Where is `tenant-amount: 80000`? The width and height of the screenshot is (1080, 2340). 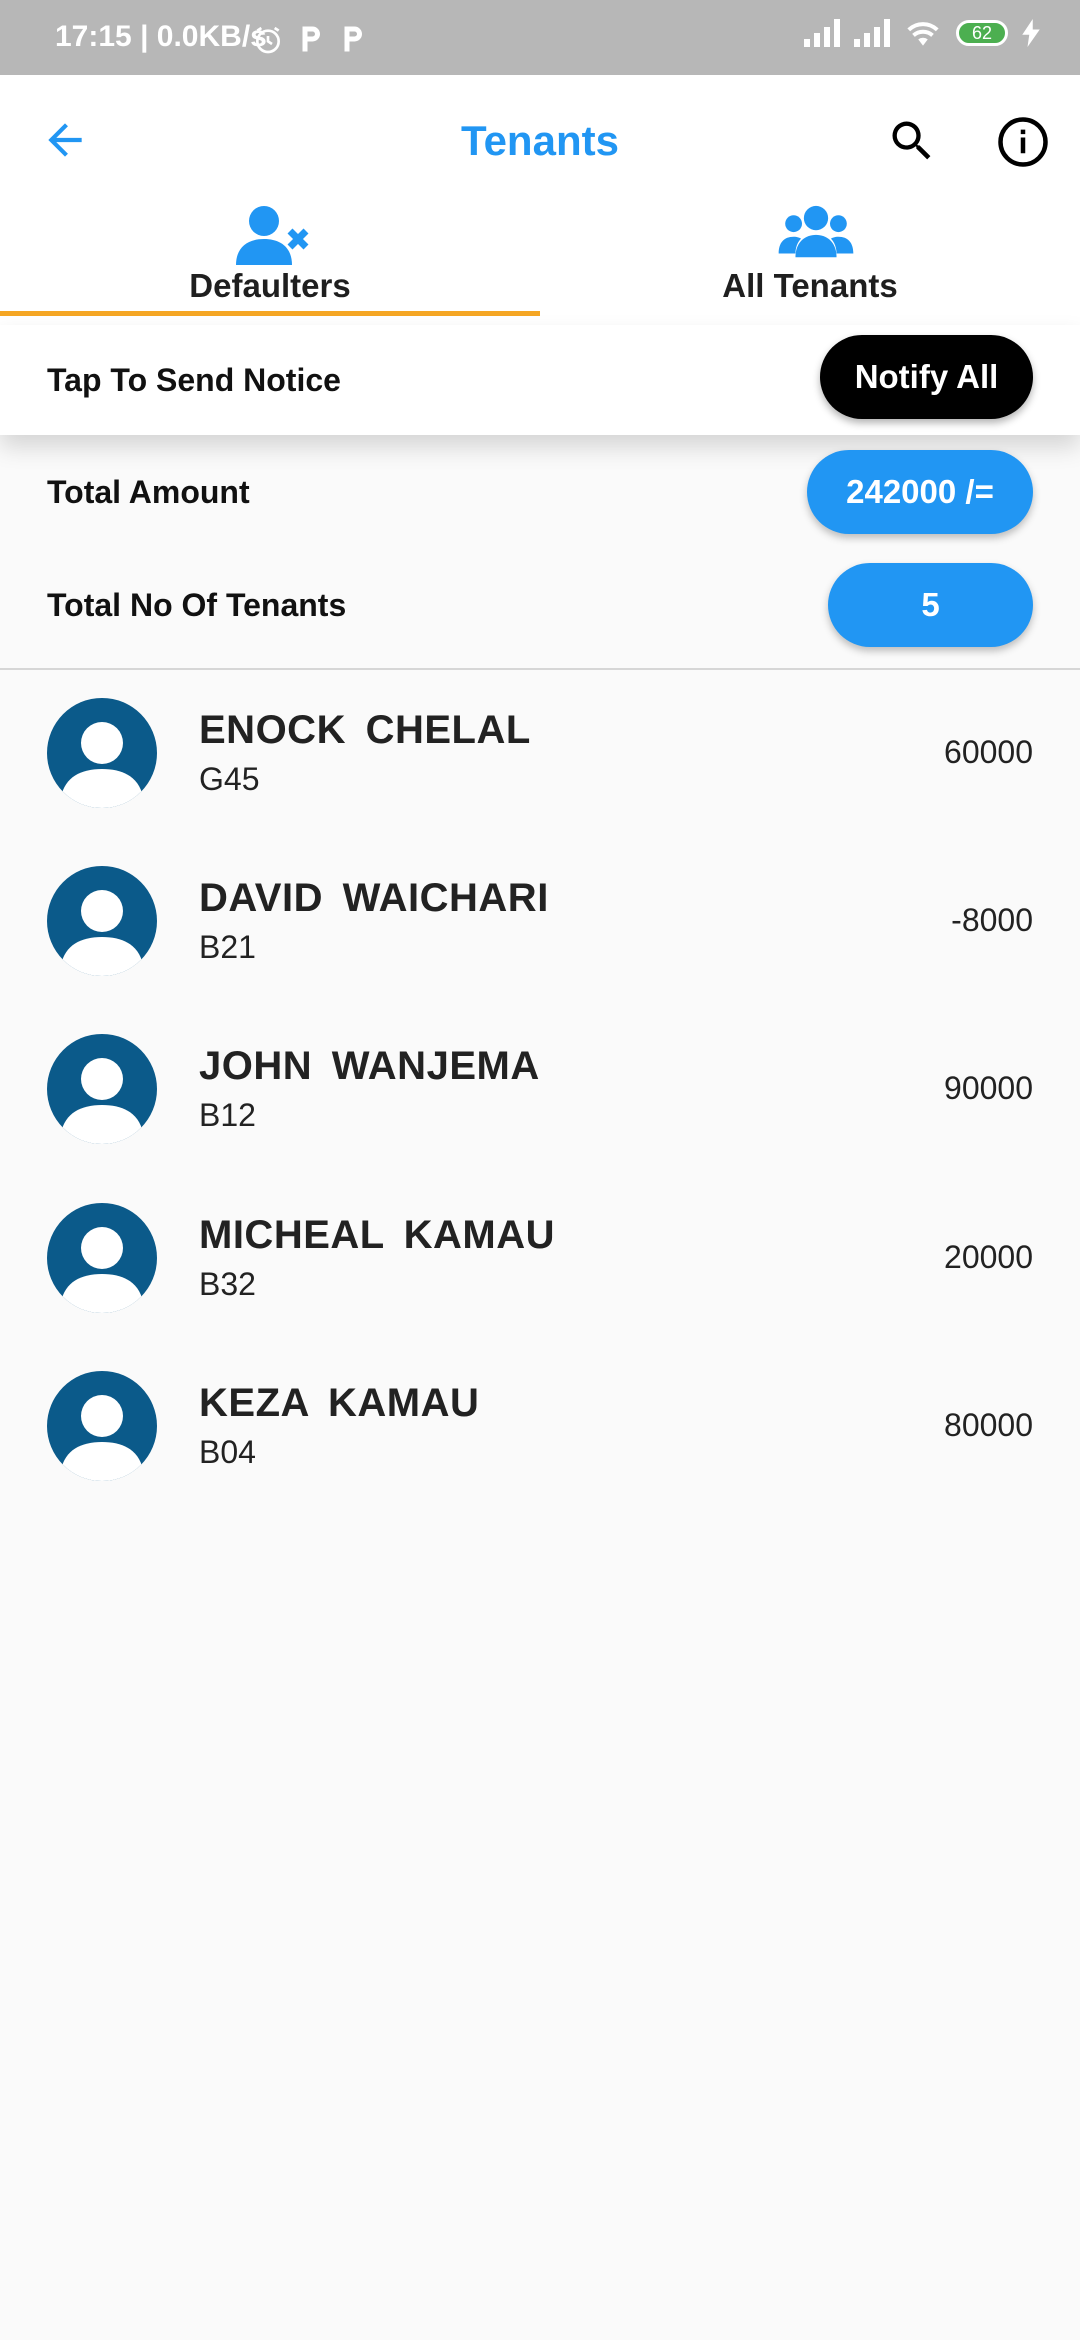 tenant-amount: 80000 is located at coordinates (988, 1425).